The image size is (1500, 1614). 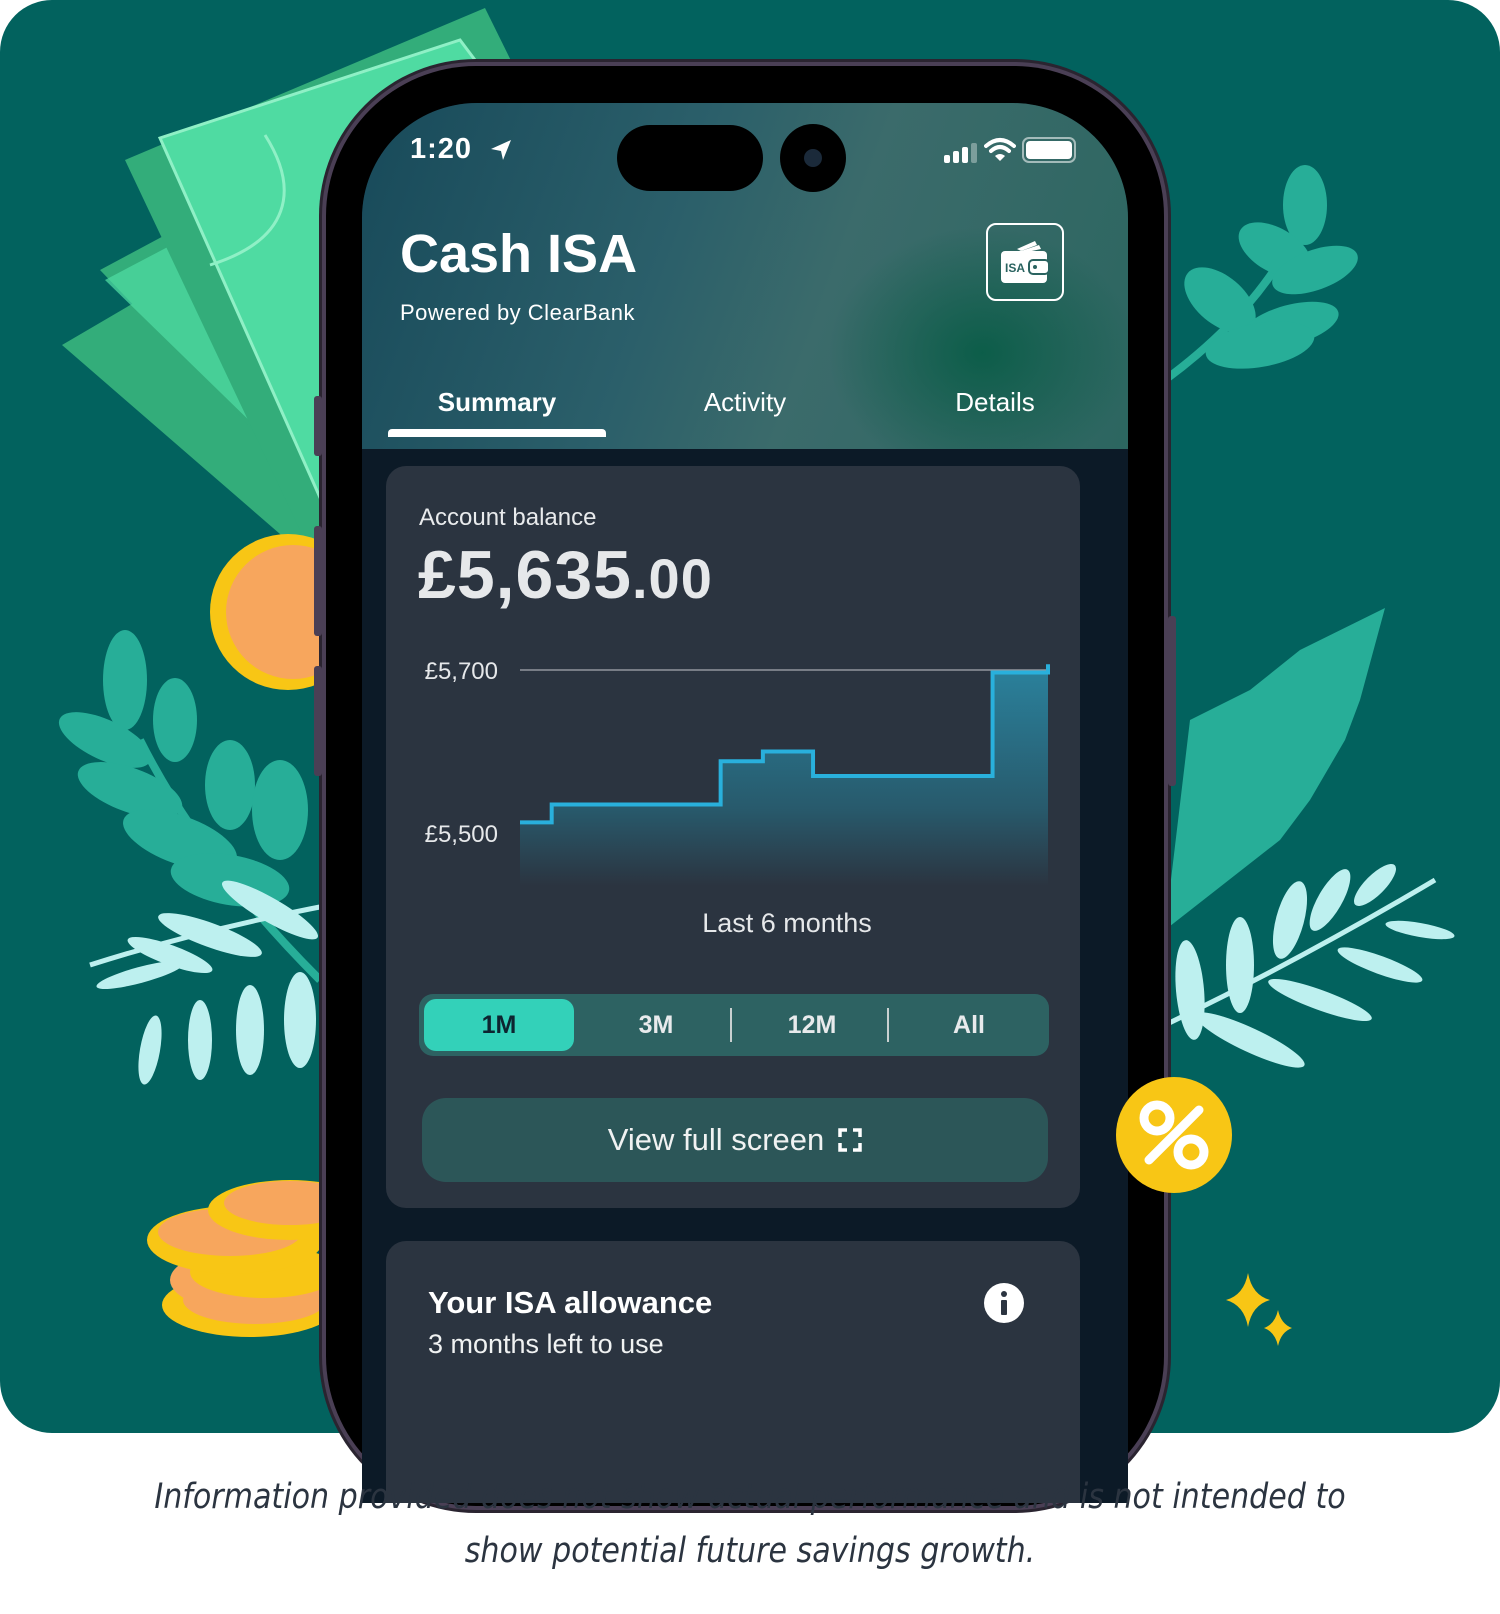 What do you see at coordinates (1174, 1135) in the screenshot?
I see `percent-badge-icon` at bounding box center [1174, 1135].